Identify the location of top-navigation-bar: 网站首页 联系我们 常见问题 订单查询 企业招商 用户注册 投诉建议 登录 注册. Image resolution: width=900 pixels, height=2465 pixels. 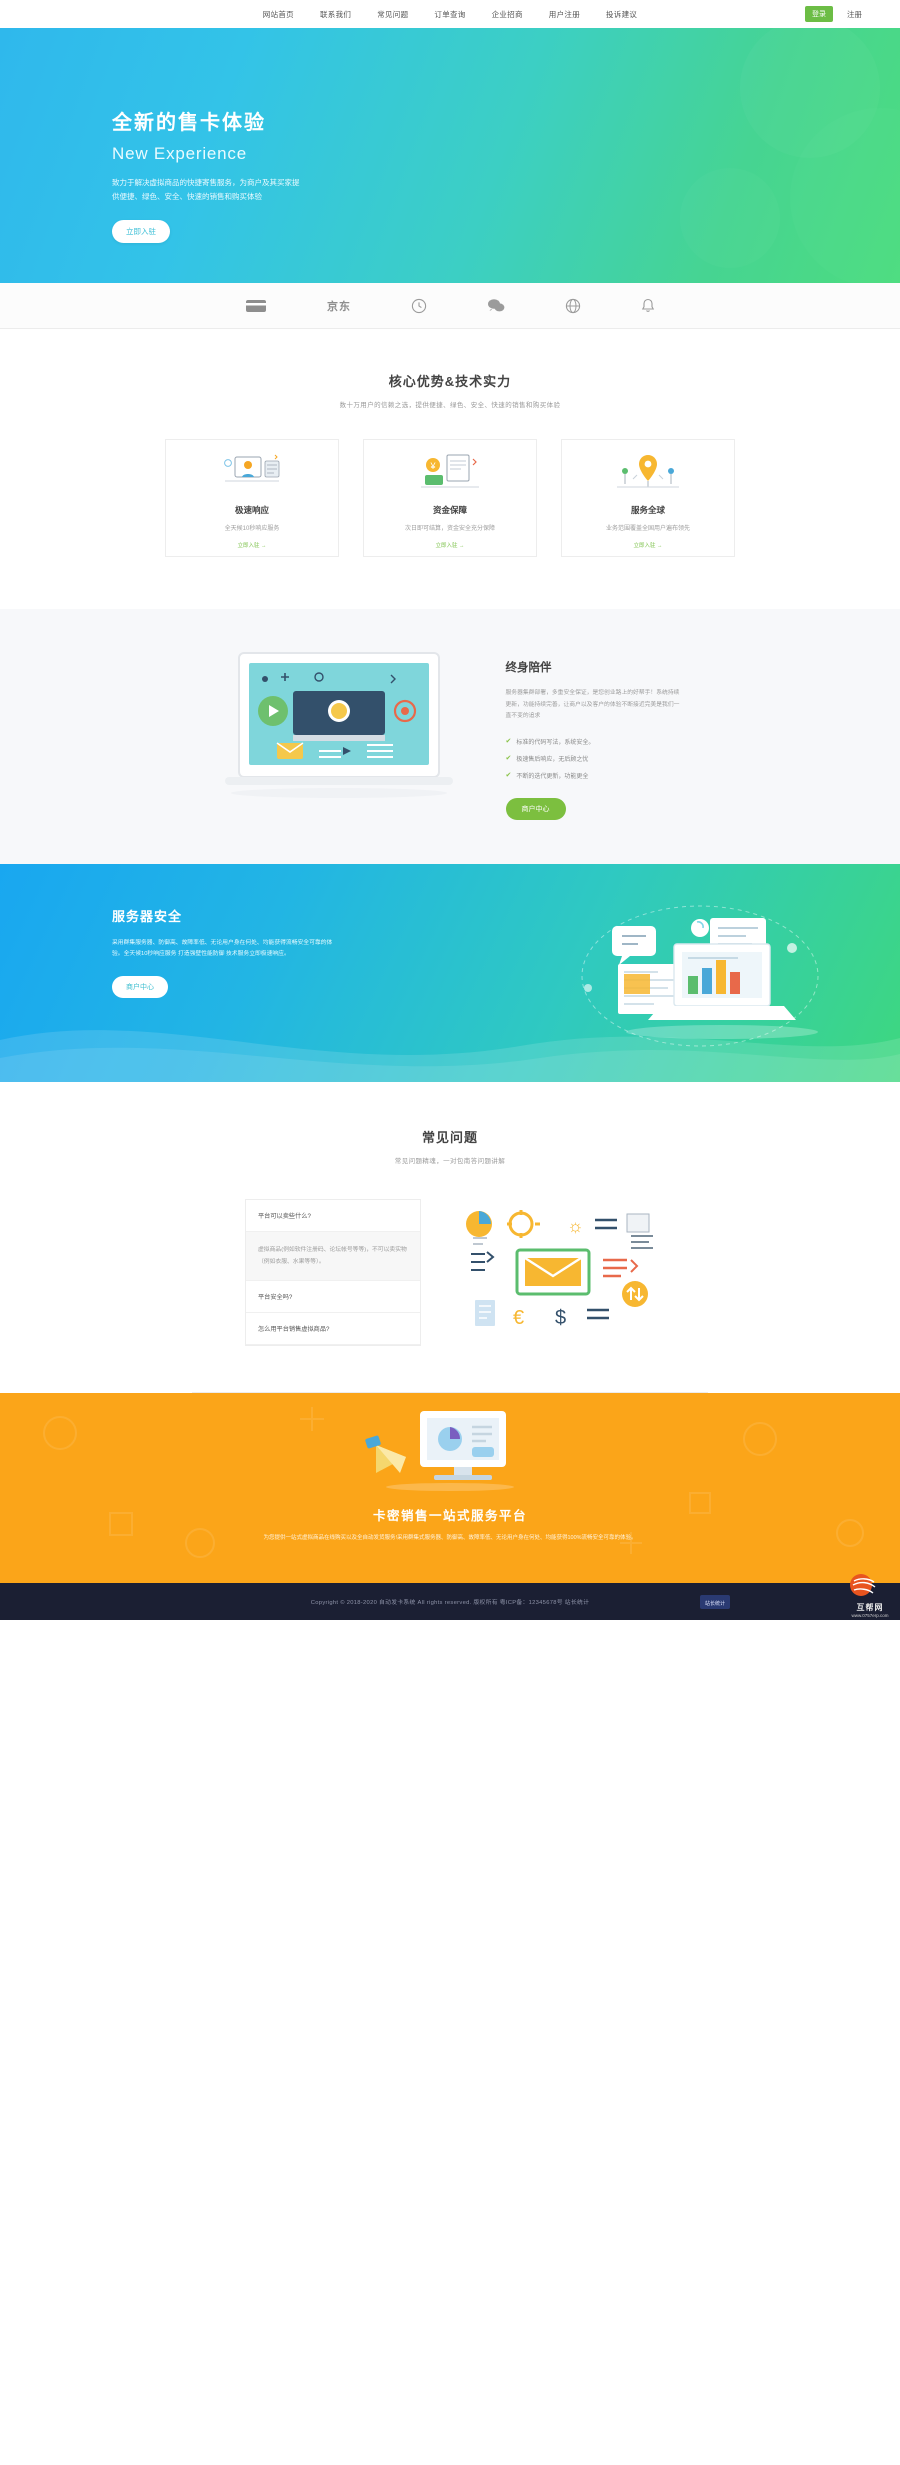
(450, 14).